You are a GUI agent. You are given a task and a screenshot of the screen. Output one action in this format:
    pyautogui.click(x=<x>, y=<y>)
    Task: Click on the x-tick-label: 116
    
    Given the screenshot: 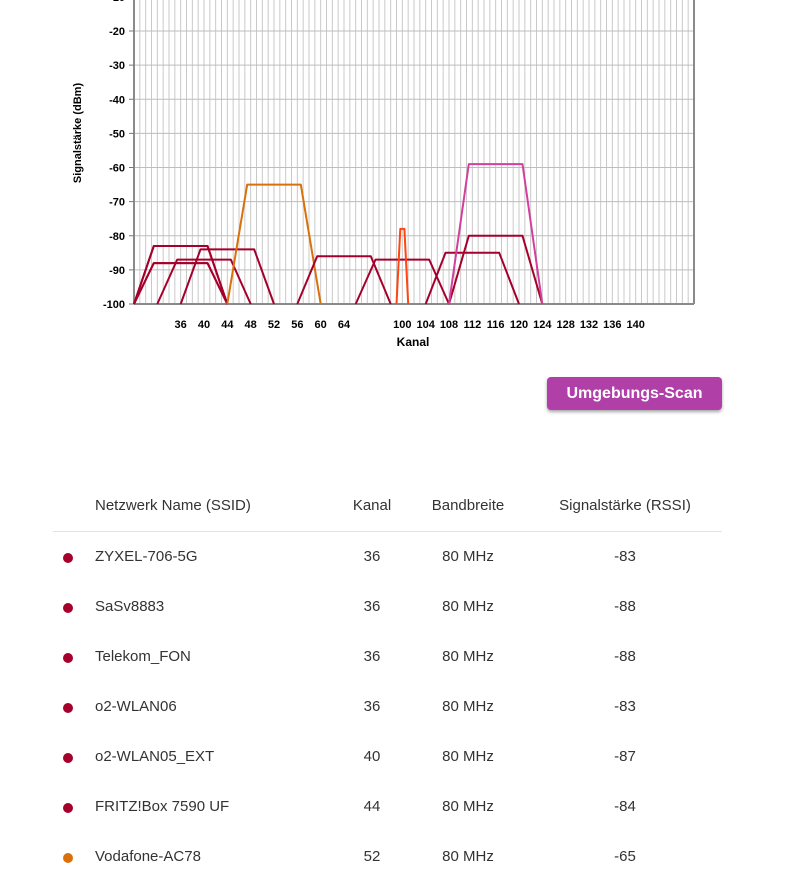 What is the action you would take?
    pyautogui.click(x=496, y=325)
    